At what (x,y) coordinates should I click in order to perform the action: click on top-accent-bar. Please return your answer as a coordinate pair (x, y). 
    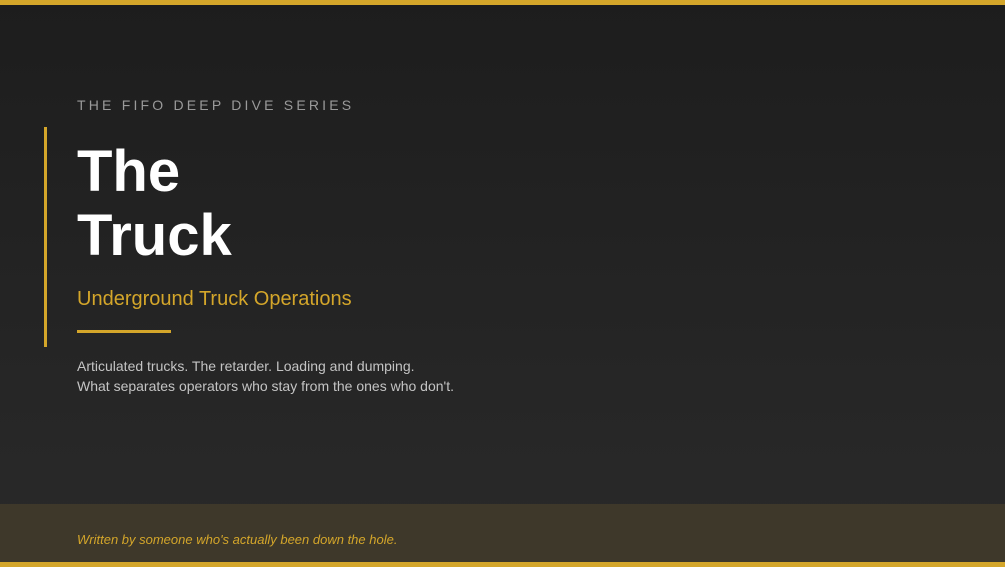
    Looking at the image, I should click on (502, 2).